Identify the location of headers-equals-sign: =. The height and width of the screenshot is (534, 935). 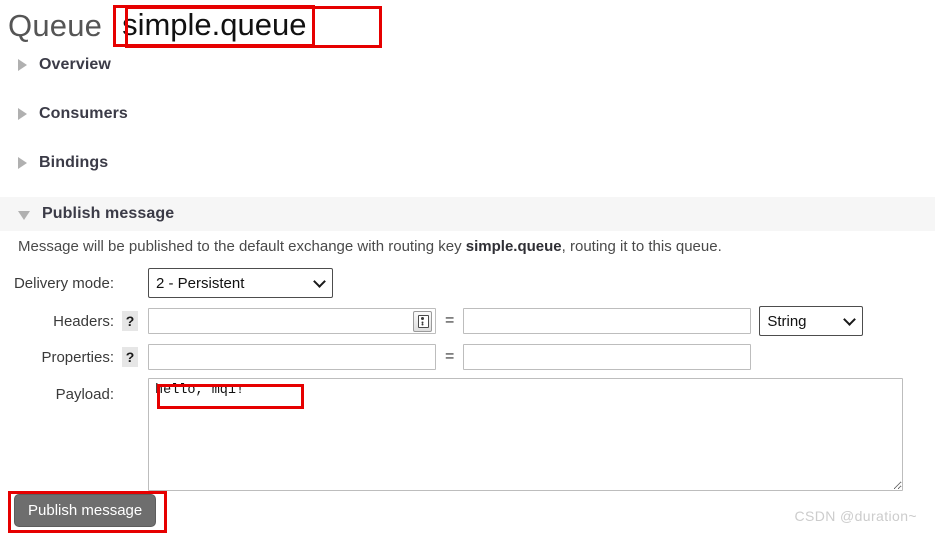
(450, 320).